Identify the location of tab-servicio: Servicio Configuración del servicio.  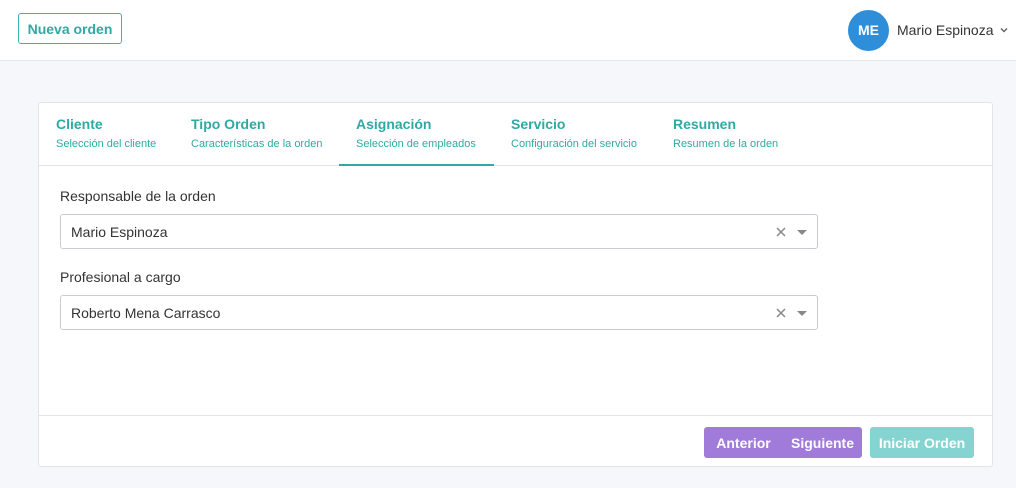
(581, 134).